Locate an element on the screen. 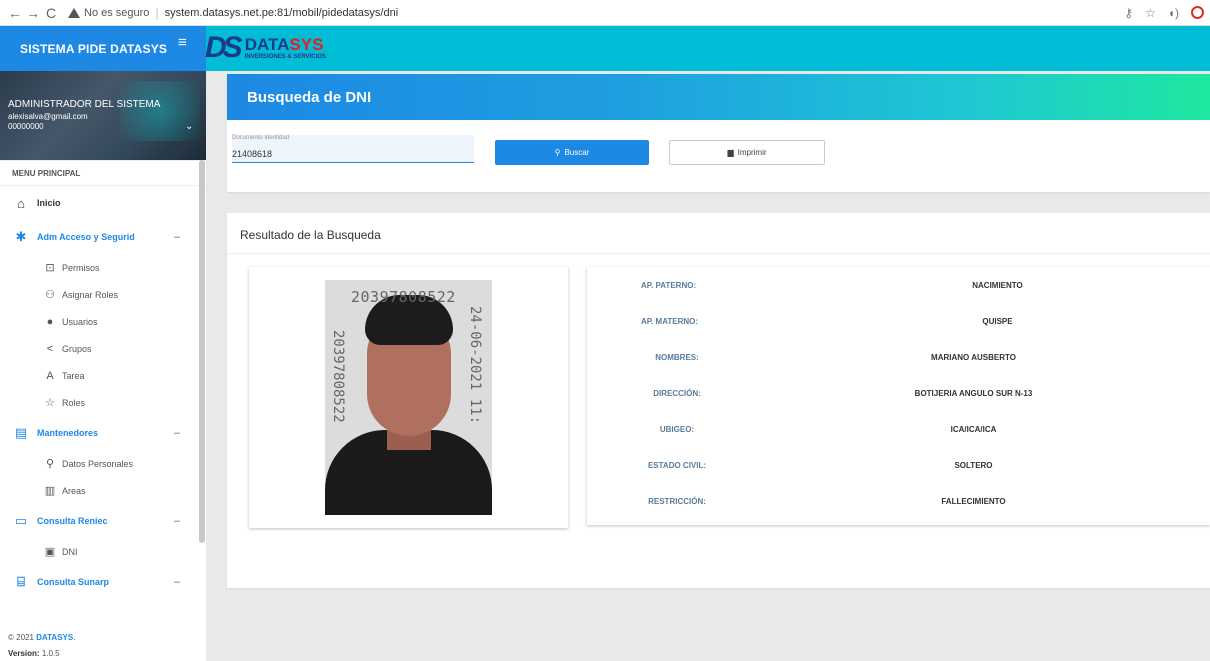 This screenshot has height=661, width=1210. warning-icon is located at coordinates (74, 12).